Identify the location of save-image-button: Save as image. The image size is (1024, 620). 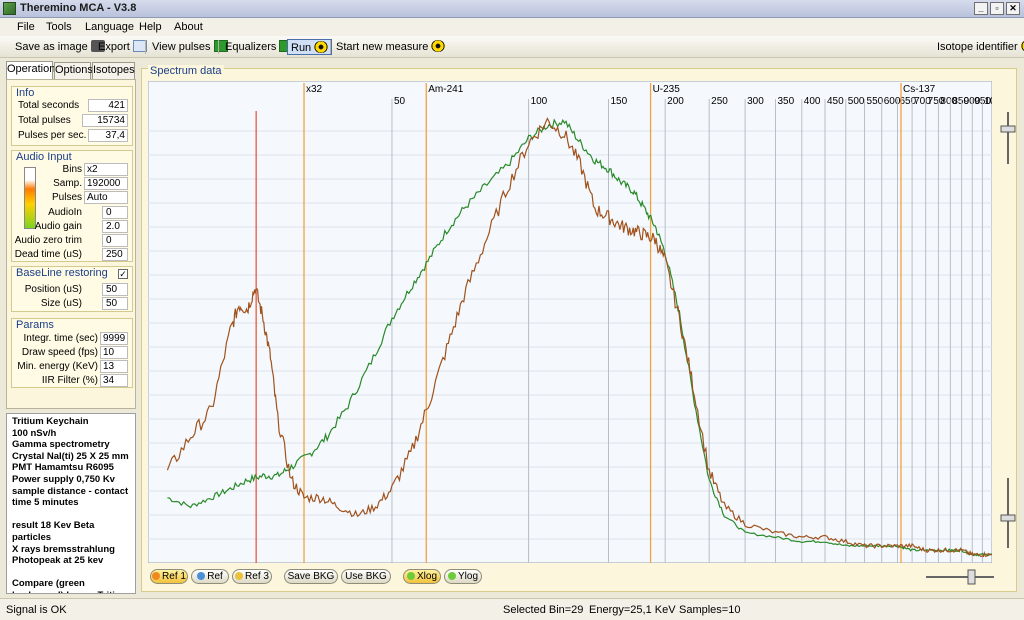
(60, 47).